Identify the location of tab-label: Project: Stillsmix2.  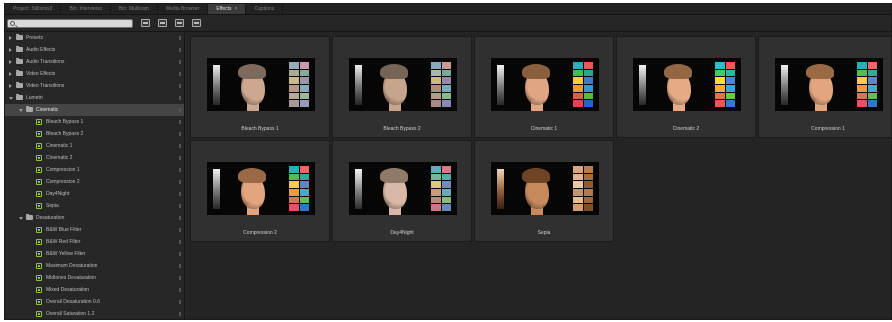
(33, 9).